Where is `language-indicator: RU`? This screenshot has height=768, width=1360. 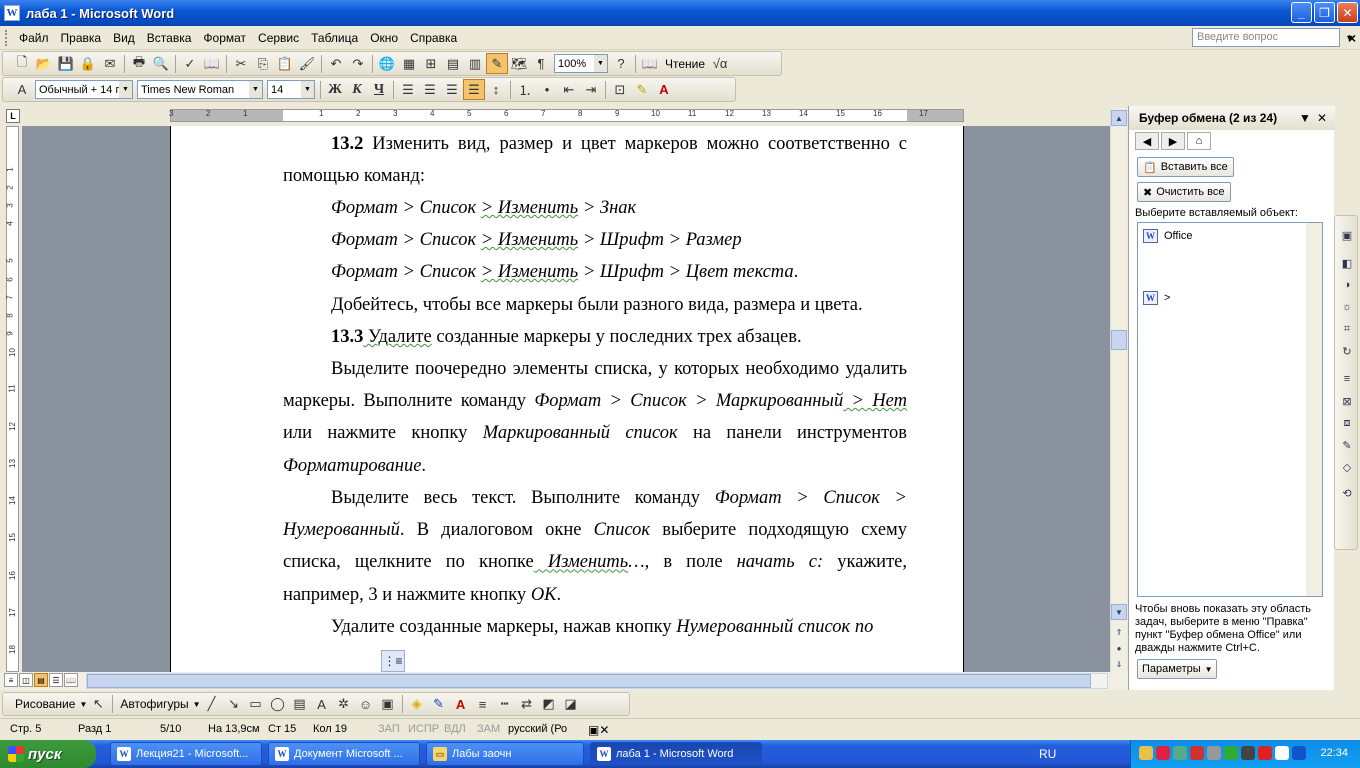
language-indicator: RU is located at coordinates (1047, 754).